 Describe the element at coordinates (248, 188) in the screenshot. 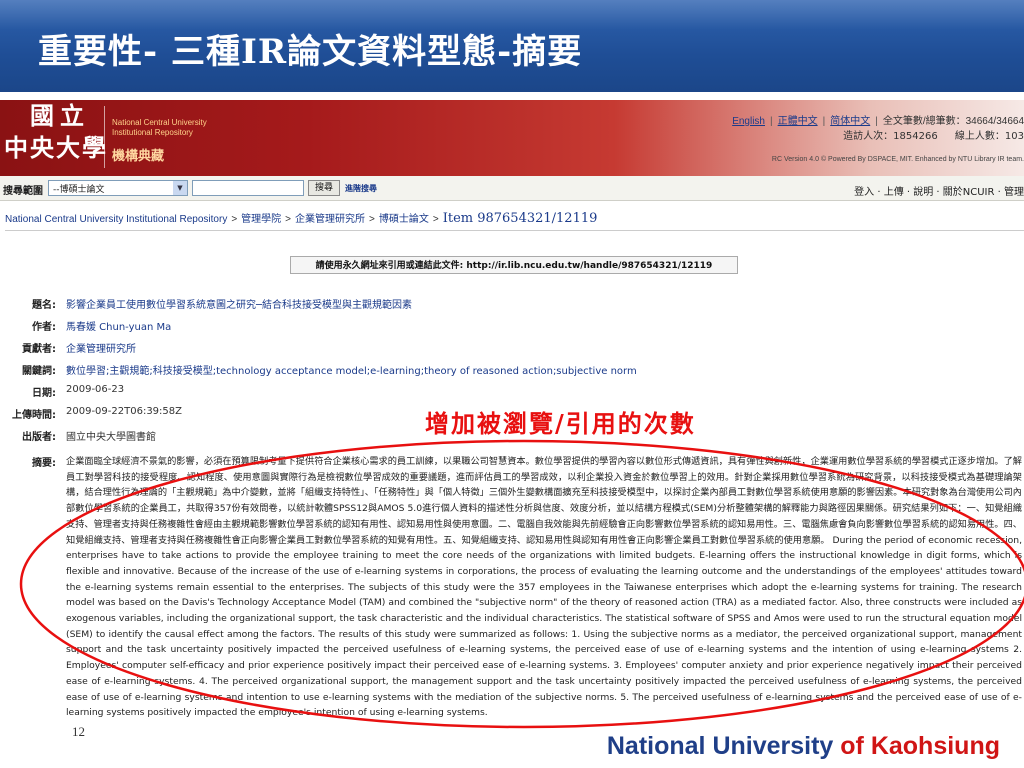

I see `search-input` at that location.